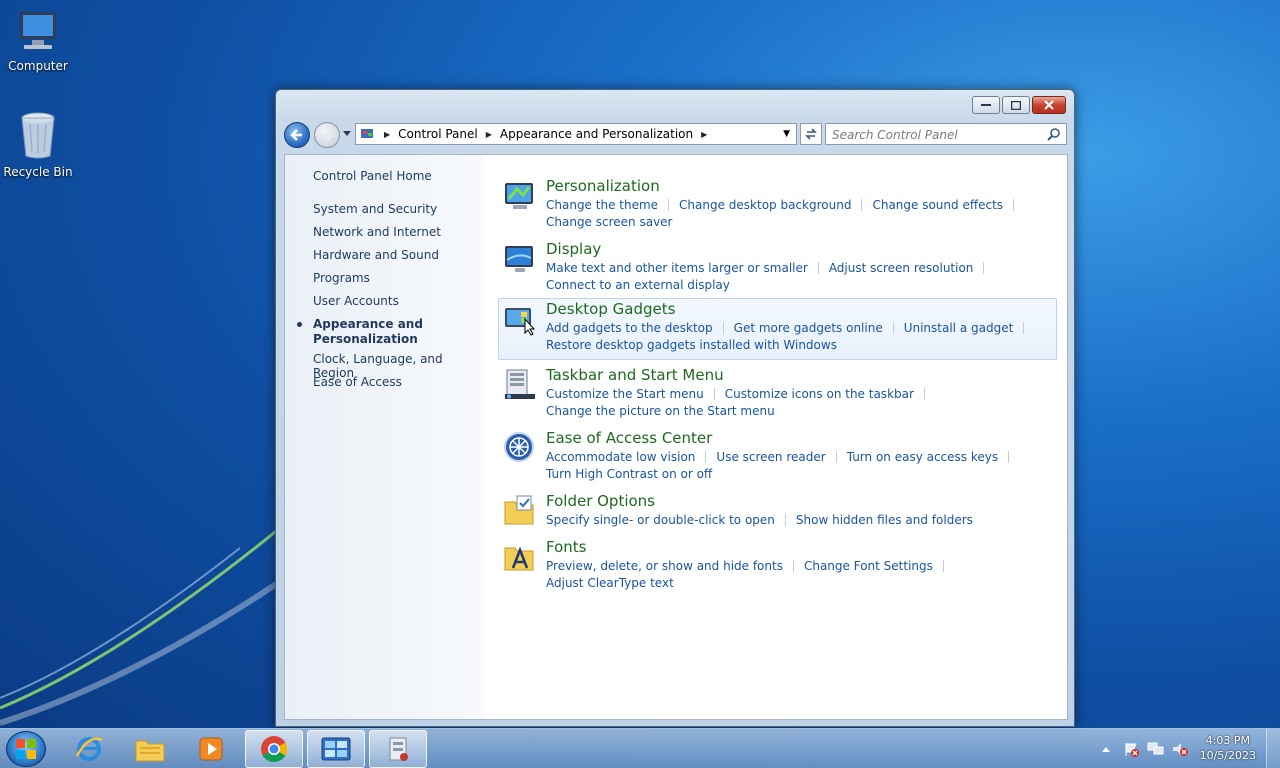 The width and height of the screenshot is (1280, 768). What do you see at coordinates (609, 222) in the screenshot?
I see `link-change-screen-saver: Change screen saver` at bounding box center [609, 222].